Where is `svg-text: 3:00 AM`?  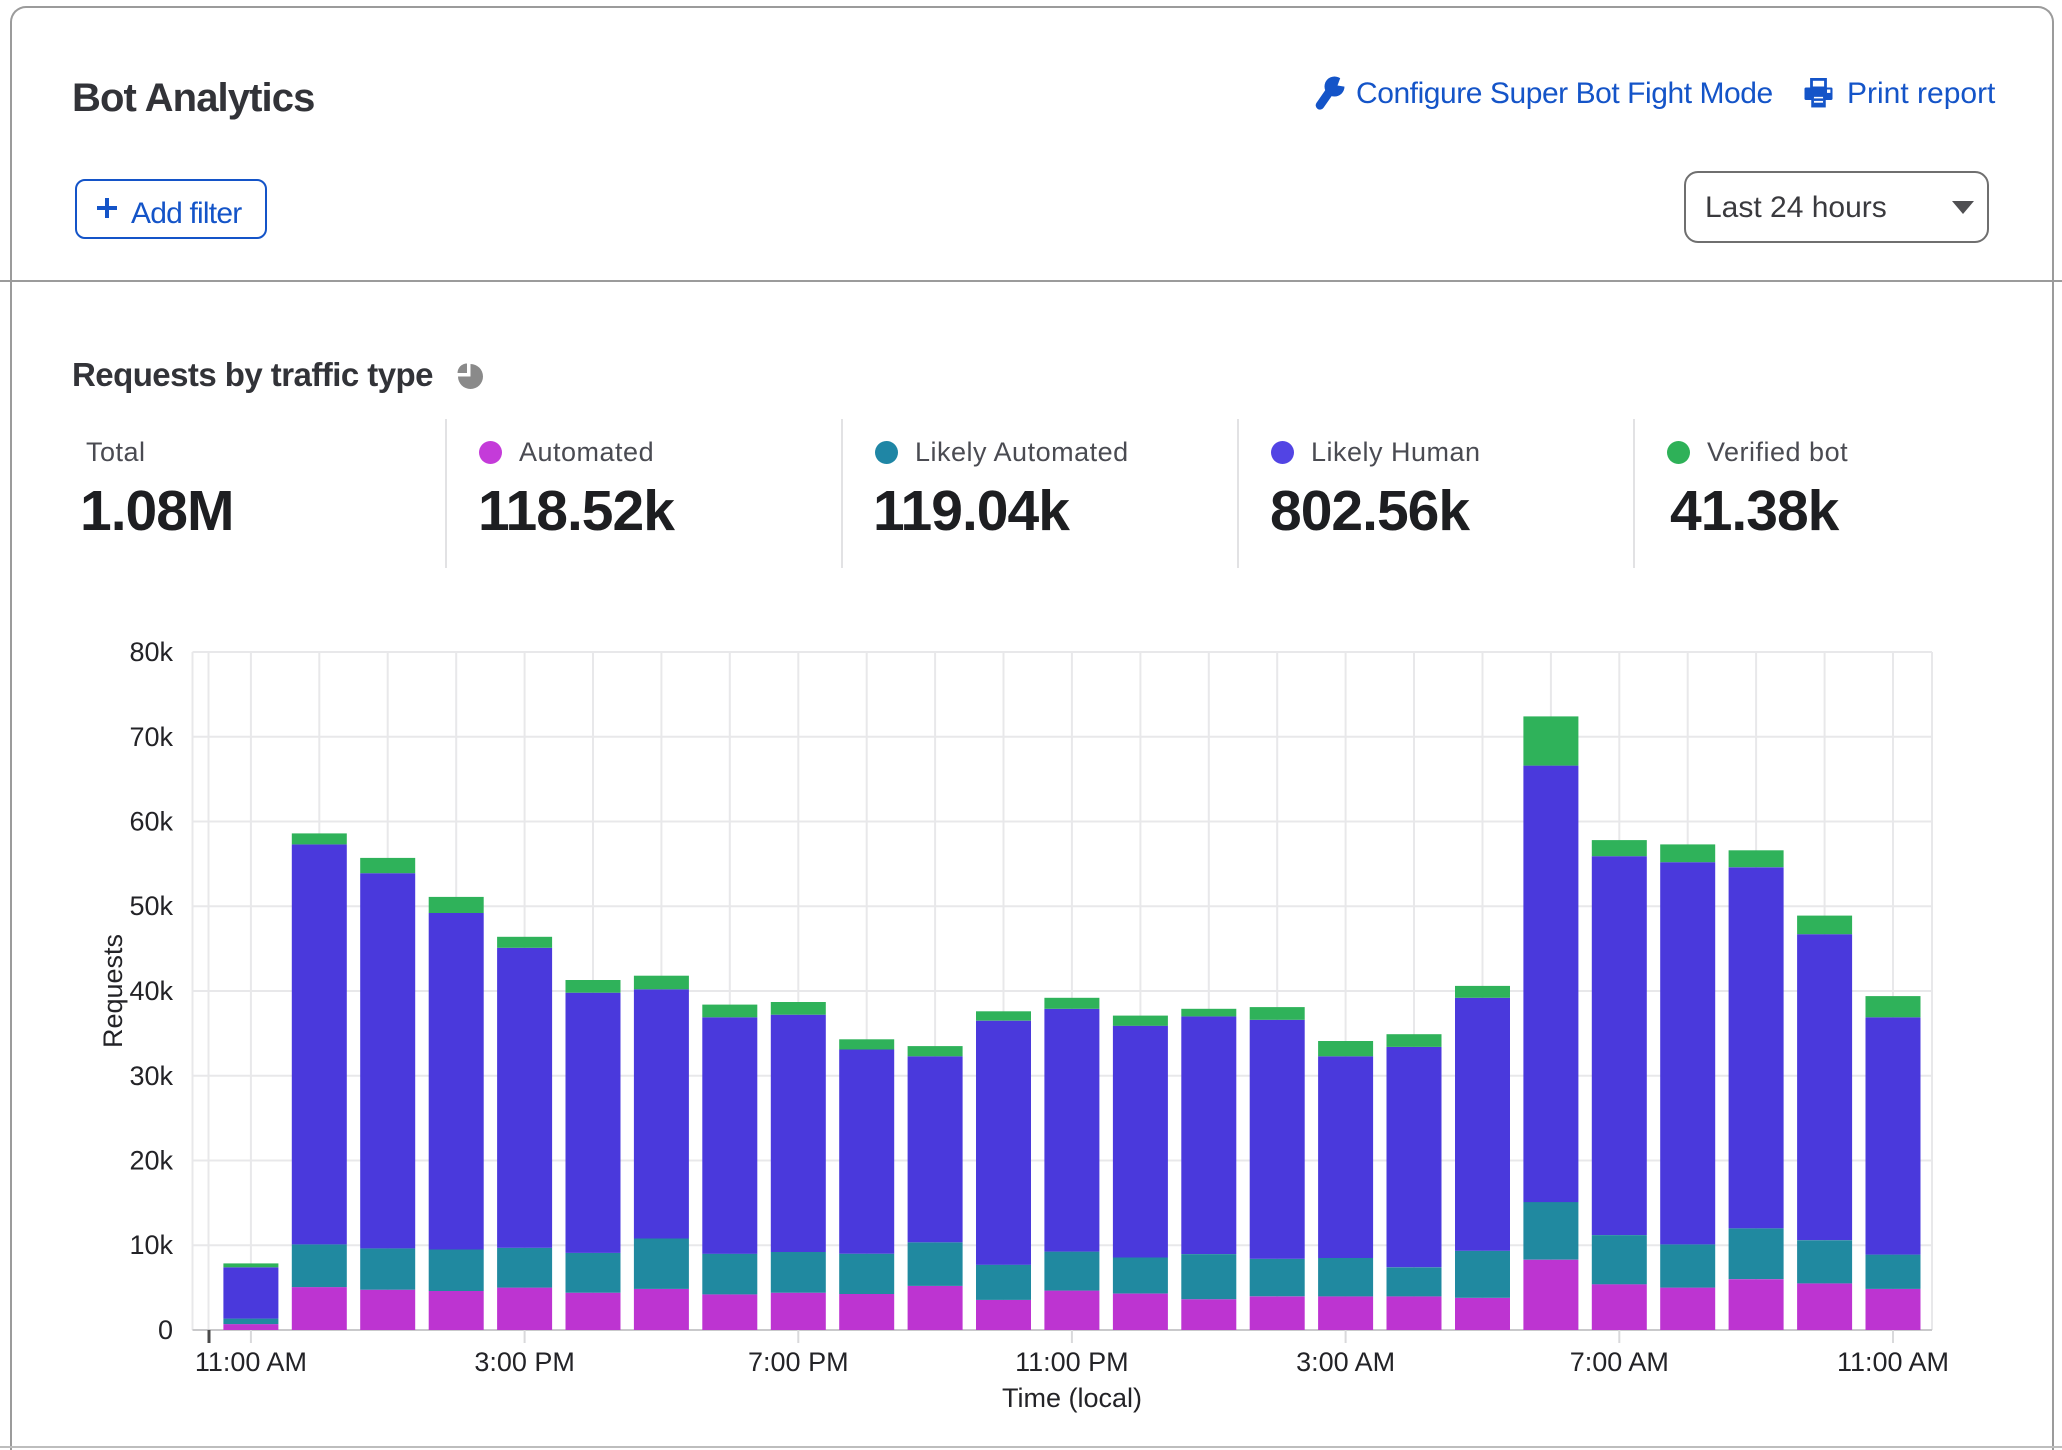
svg-text: 3:00 AM is located at coordinates (1345, 1362).